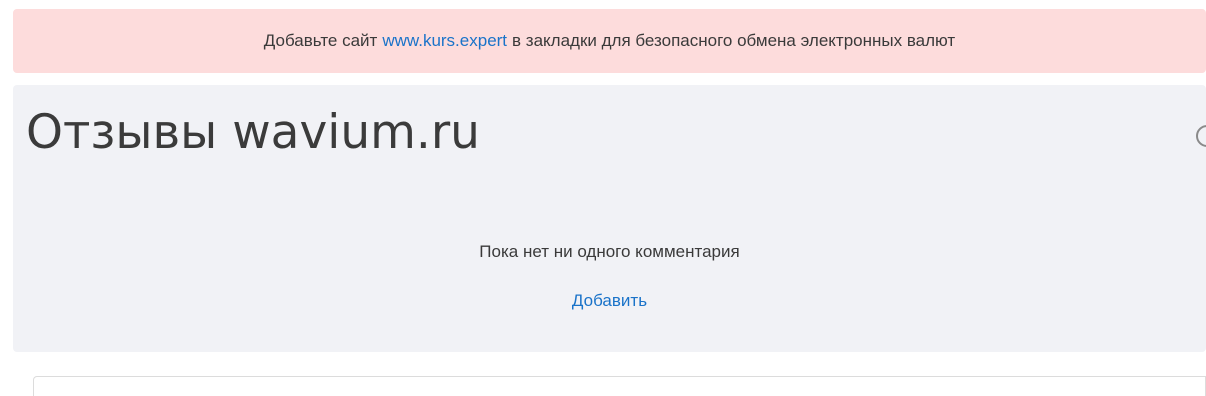 The height and width of the screenshot is (396, 1206). I want to click on circle-icon, so click(1201, 136).